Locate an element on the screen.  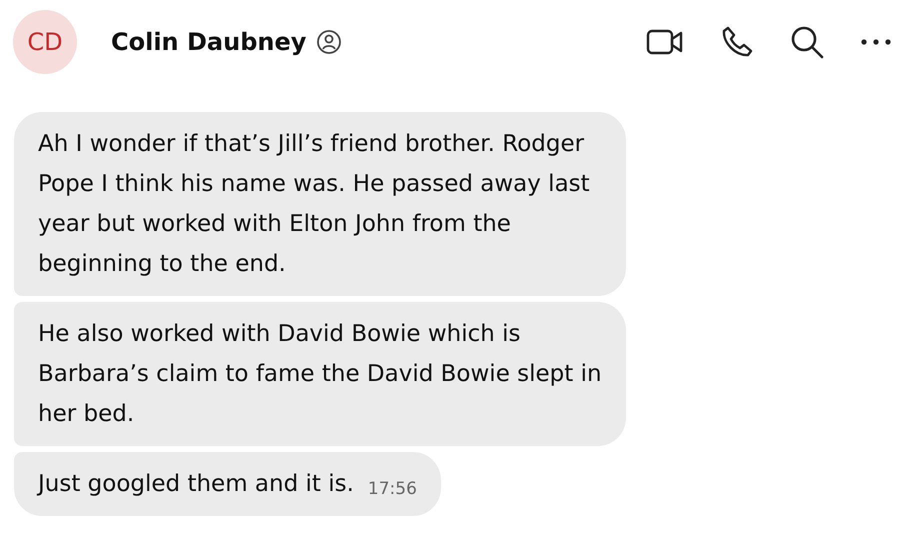
message-text: He also worked with David Bowie which is Barbara’s claim to fame the David Bowie slept in her bed. is located at coordinates (320, 374).